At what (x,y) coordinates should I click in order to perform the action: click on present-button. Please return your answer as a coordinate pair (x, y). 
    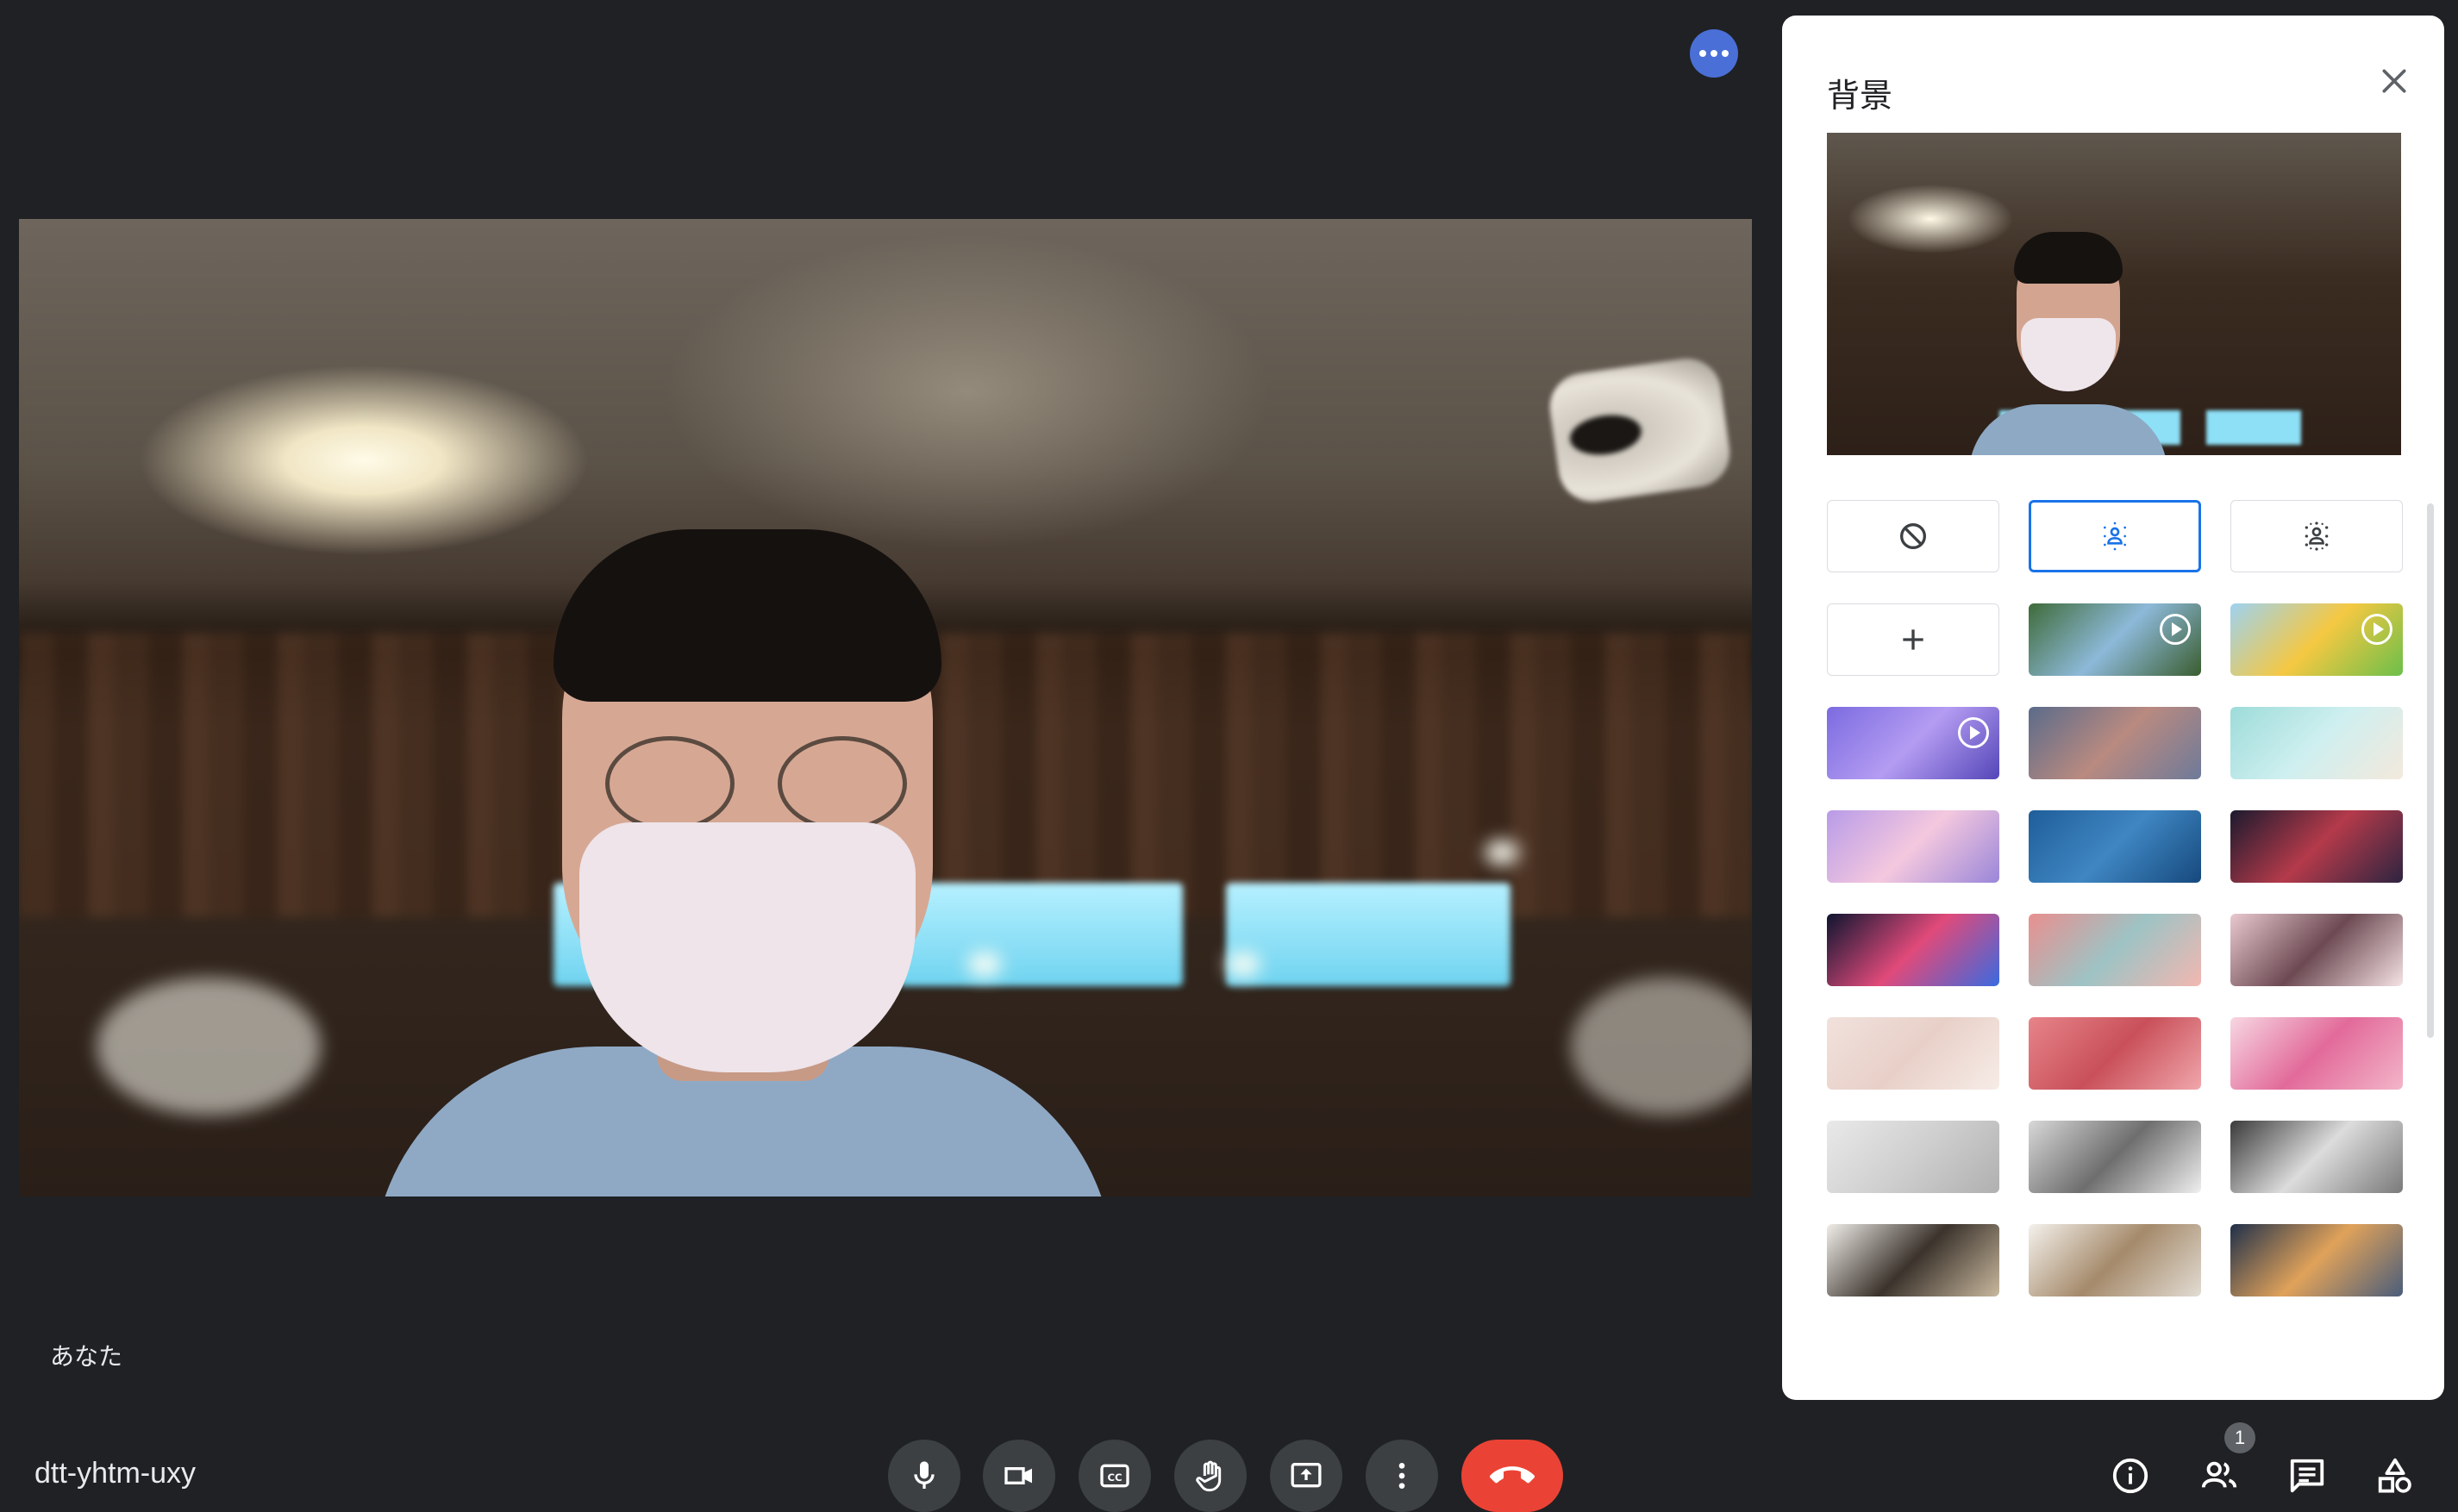
    Looking at the image, I should click on (1306, 1476).